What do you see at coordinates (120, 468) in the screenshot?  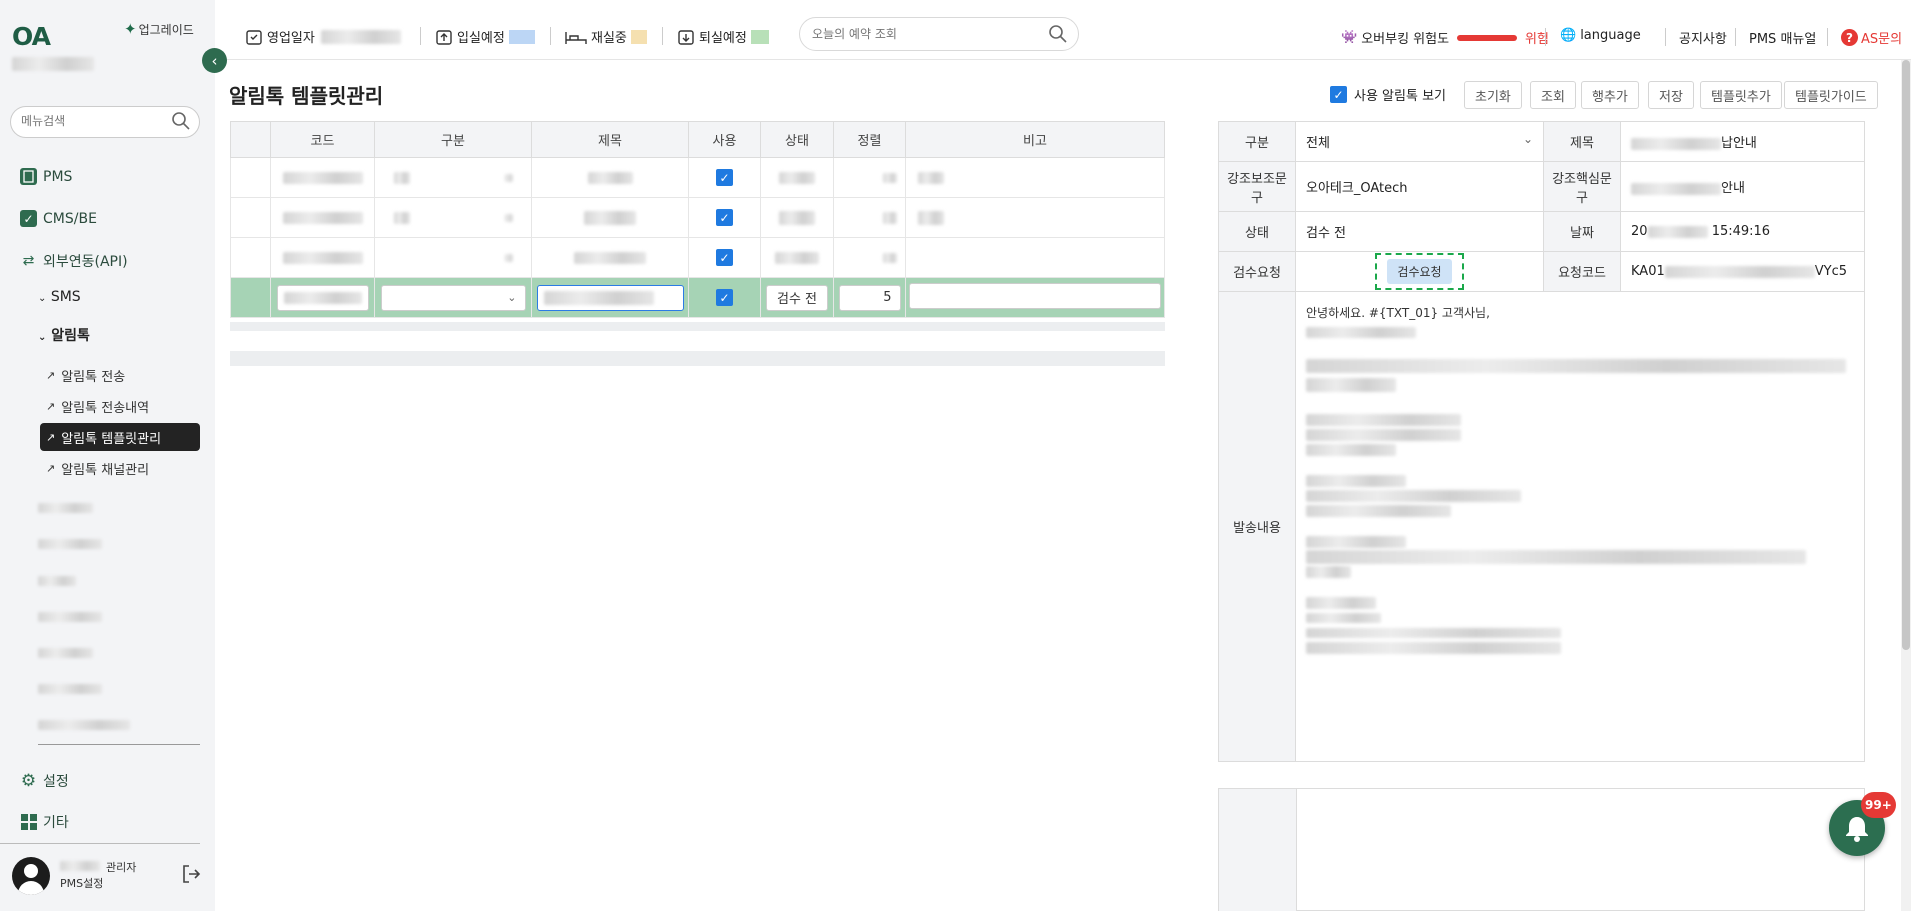 I see `sidebar-item-alimtalk-channel: ↗ 알림톡 채널관리` at bounding box center [120, 468].